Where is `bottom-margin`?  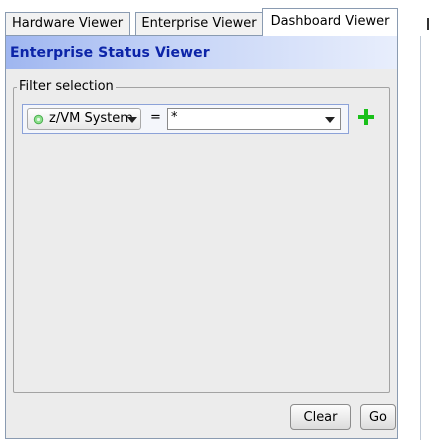 bottom-margin is located at coordinates (219, 443).